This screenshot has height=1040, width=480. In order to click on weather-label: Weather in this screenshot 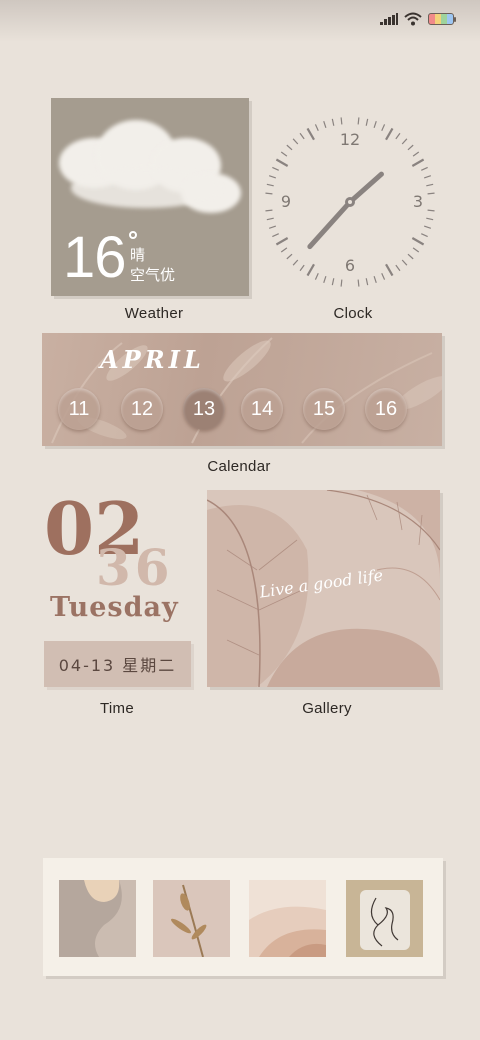, I will do `click(154, 313)`.